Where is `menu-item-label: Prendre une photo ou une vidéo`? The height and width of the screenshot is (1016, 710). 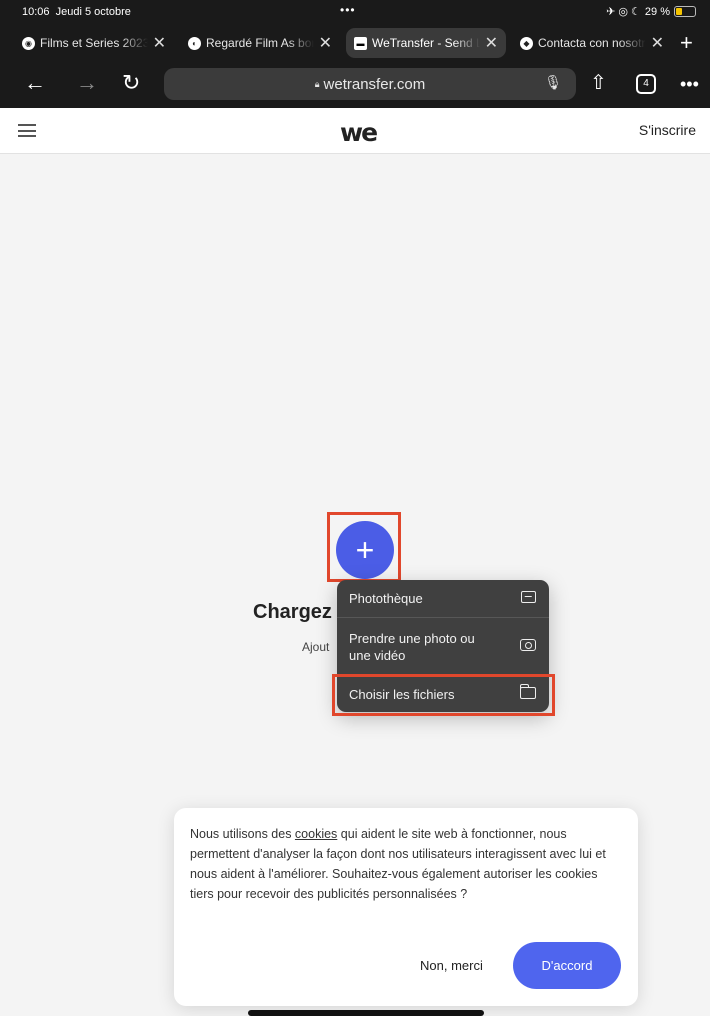
menu-item-label: Prendre une photo ou une vidéo is located at coordinates (412, 646).